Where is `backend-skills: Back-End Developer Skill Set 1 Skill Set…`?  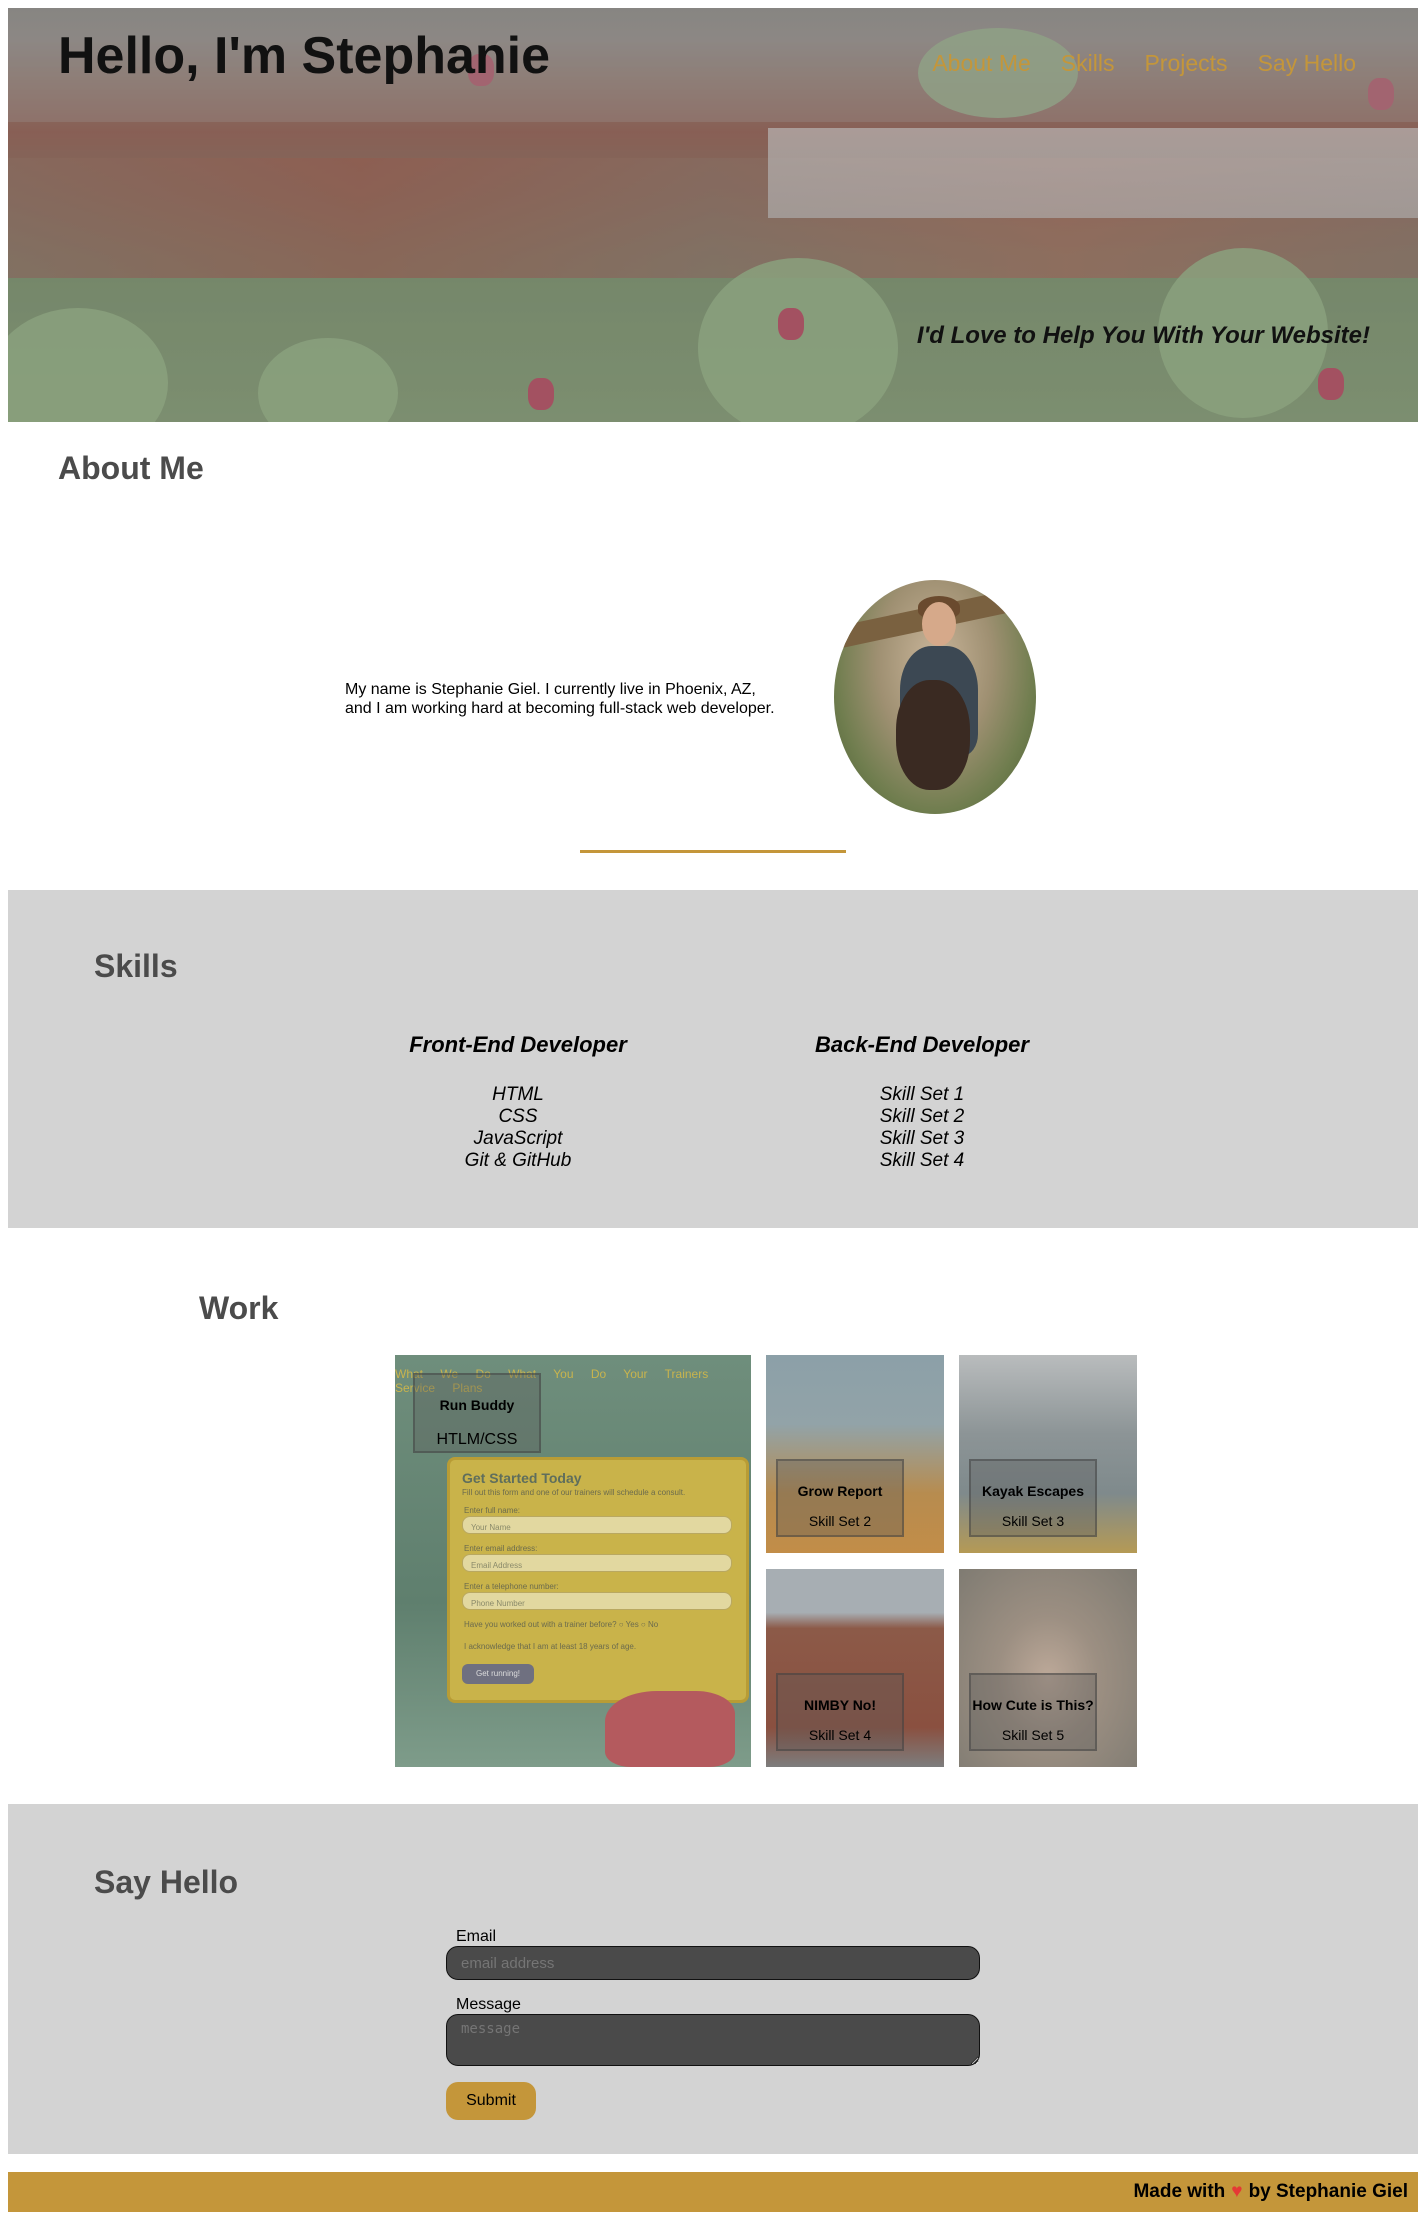 backend-skills: Back-End Developer Skill Set 1 Skill Set… is located at coordinates (922, 1102).